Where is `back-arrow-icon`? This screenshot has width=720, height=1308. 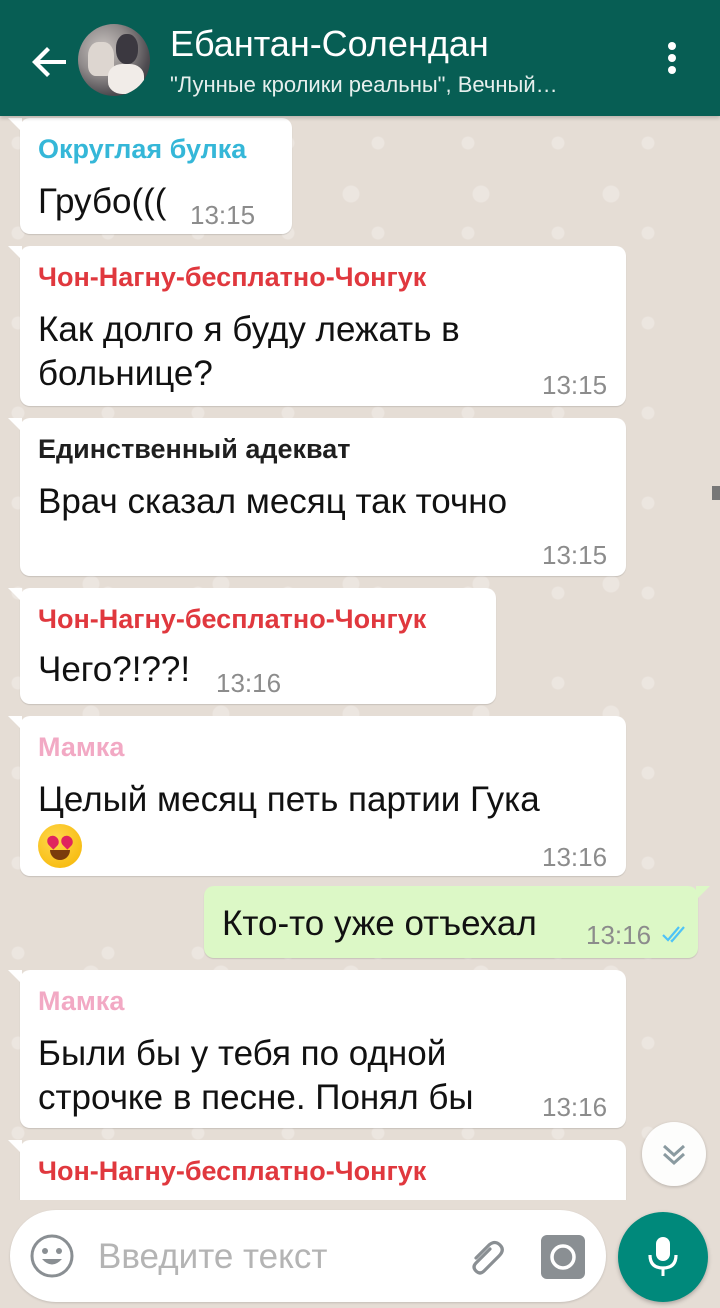 back-arrow-icon is located at coordinates (50, 62).